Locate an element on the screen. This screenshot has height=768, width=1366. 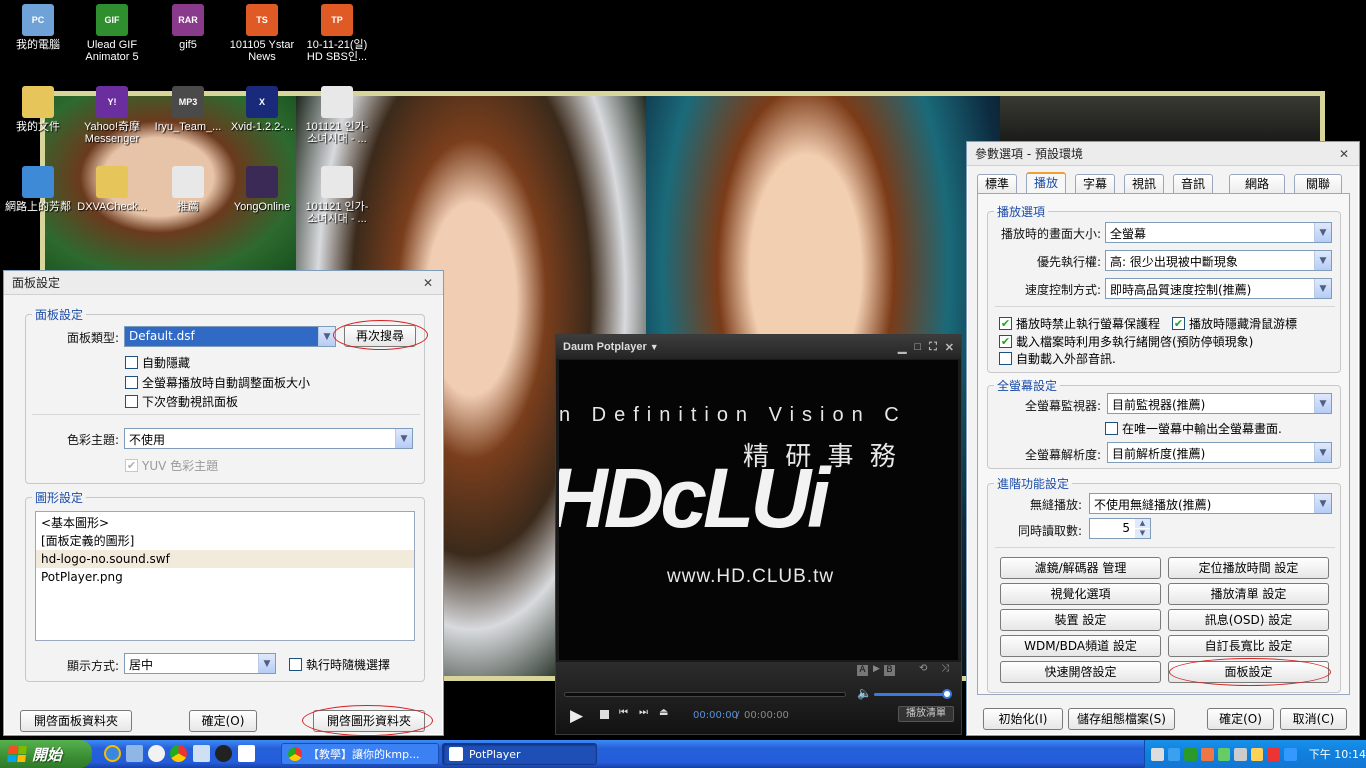
security-icon is located at coordinates (1207, 754).